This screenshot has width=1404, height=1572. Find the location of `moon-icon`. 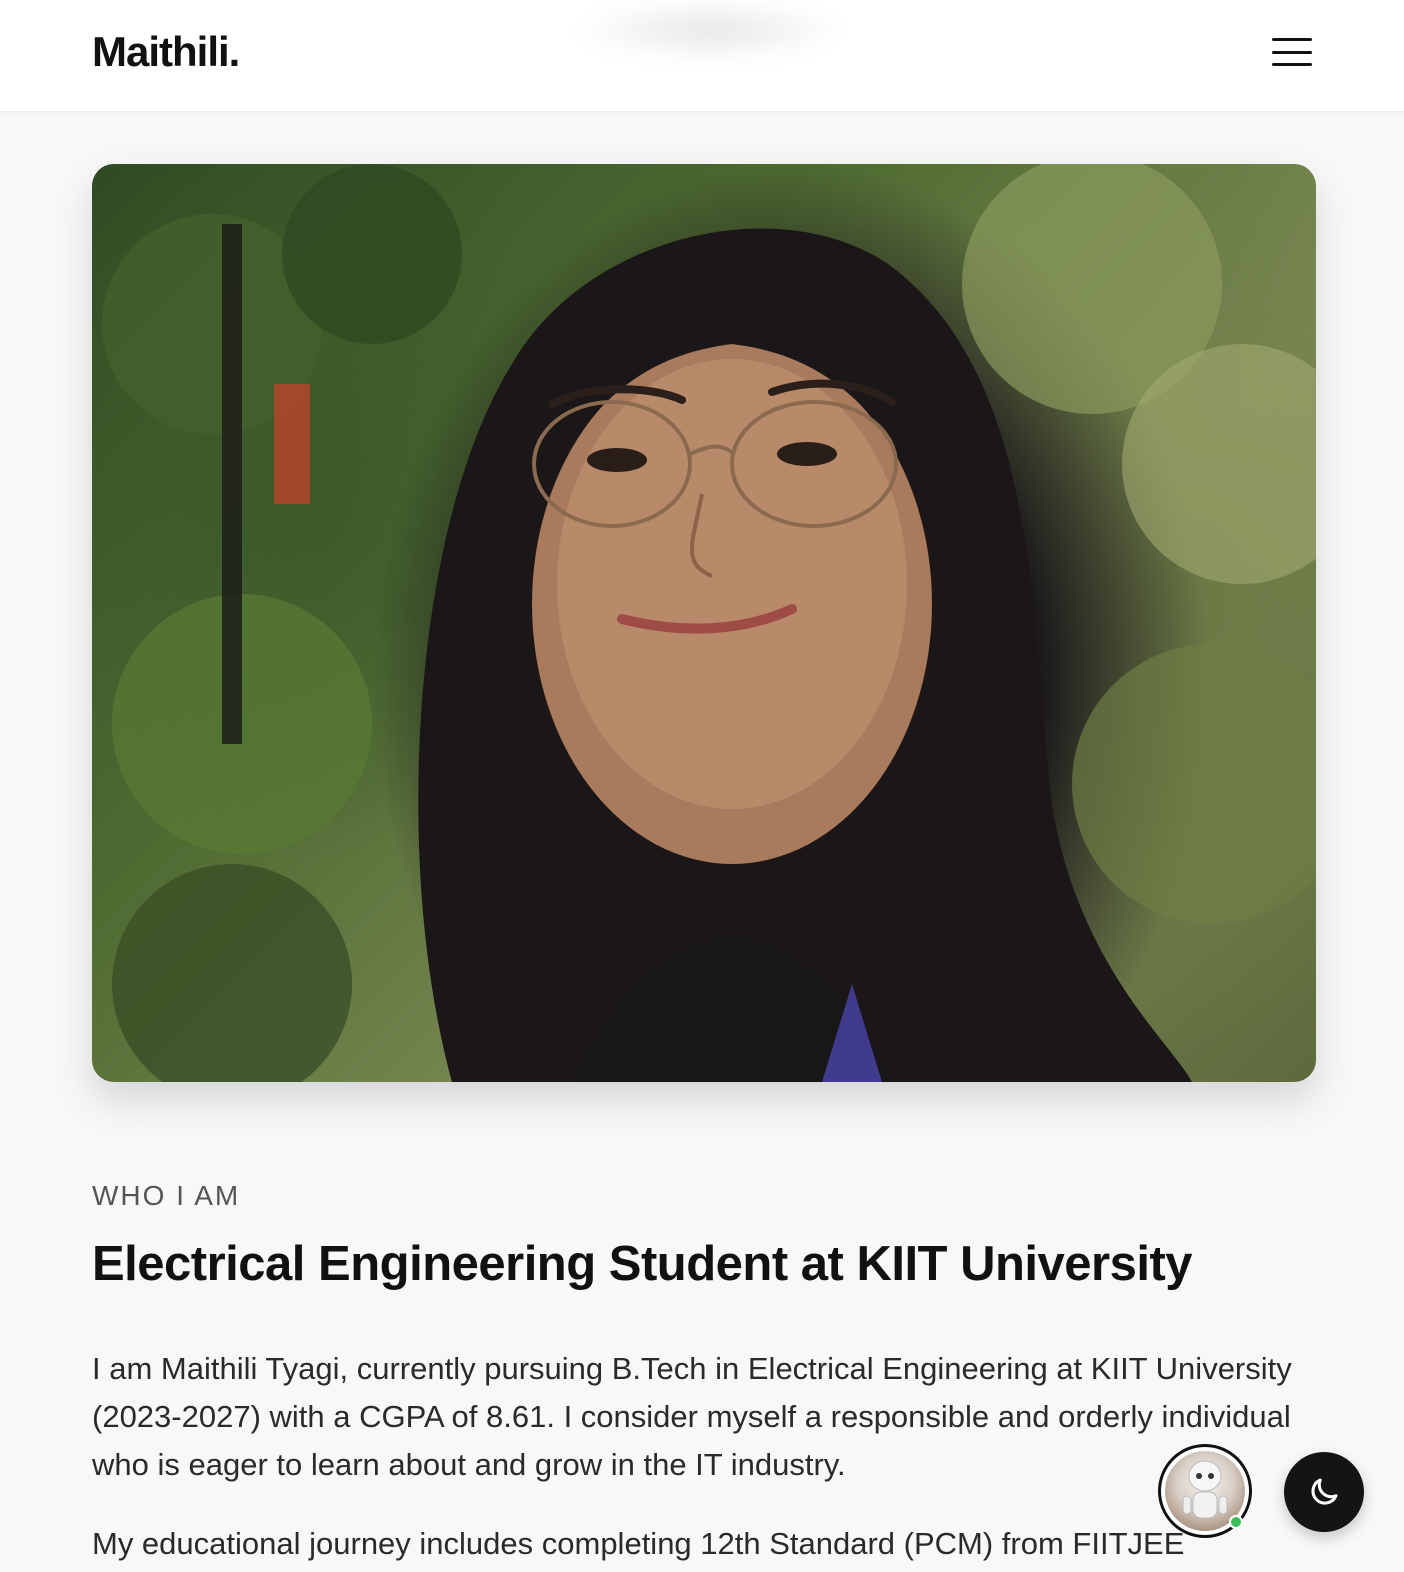

moon-icon is located at coordinates (1324, 1491).